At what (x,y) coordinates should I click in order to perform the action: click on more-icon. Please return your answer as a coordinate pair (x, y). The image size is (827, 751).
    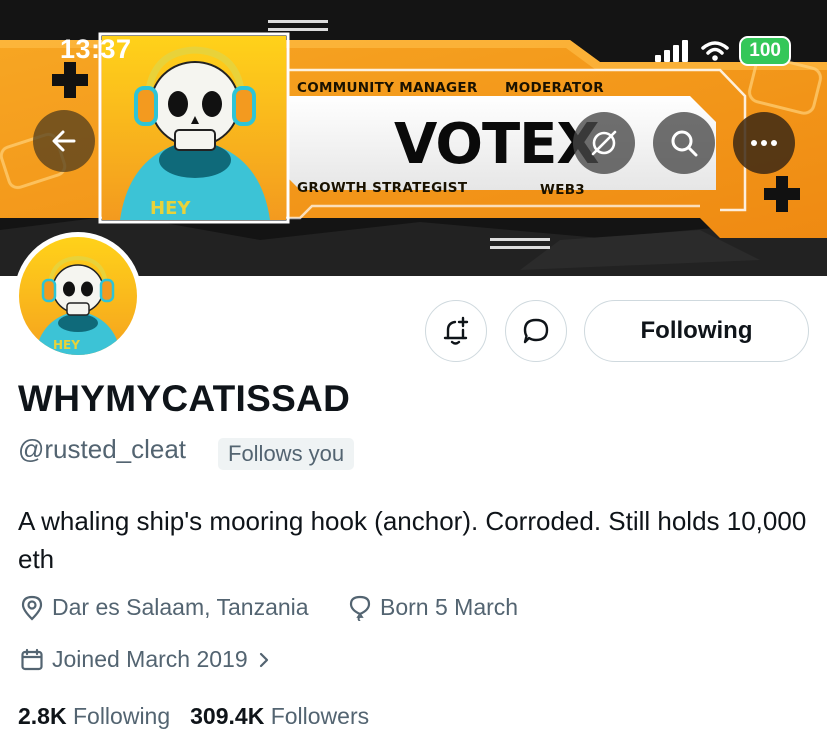
    Looking at the image, I should click on (764, 143).